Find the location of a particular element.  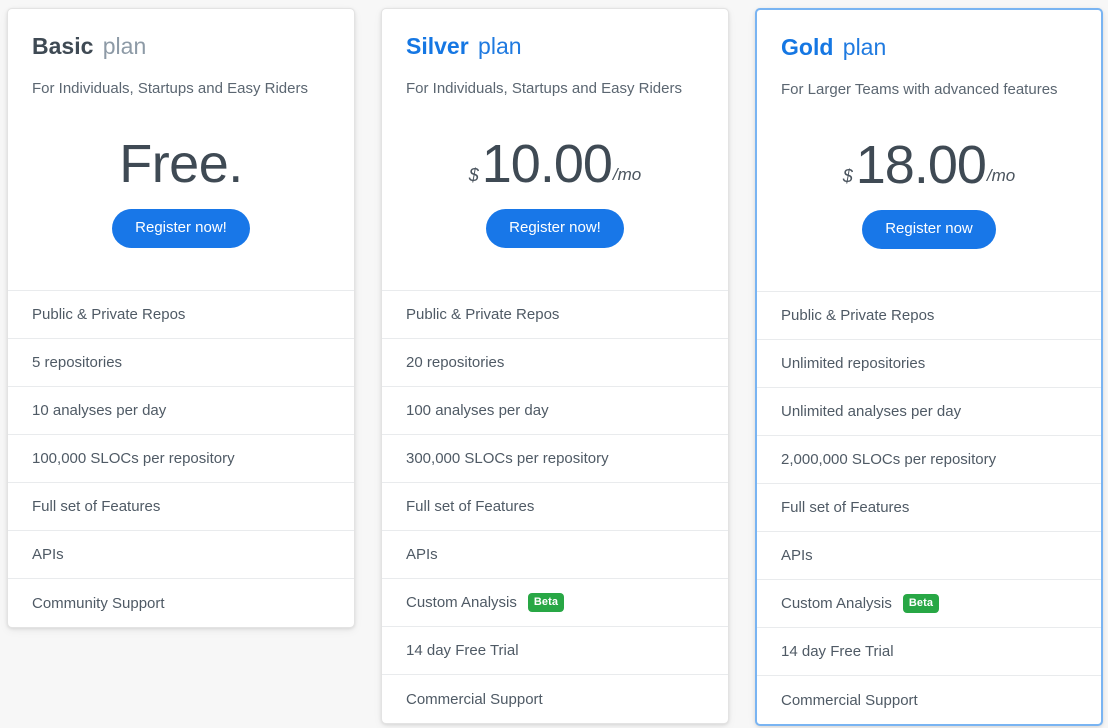

plan-cta-row-basic: Register now! is located at coordinates (181, 231).